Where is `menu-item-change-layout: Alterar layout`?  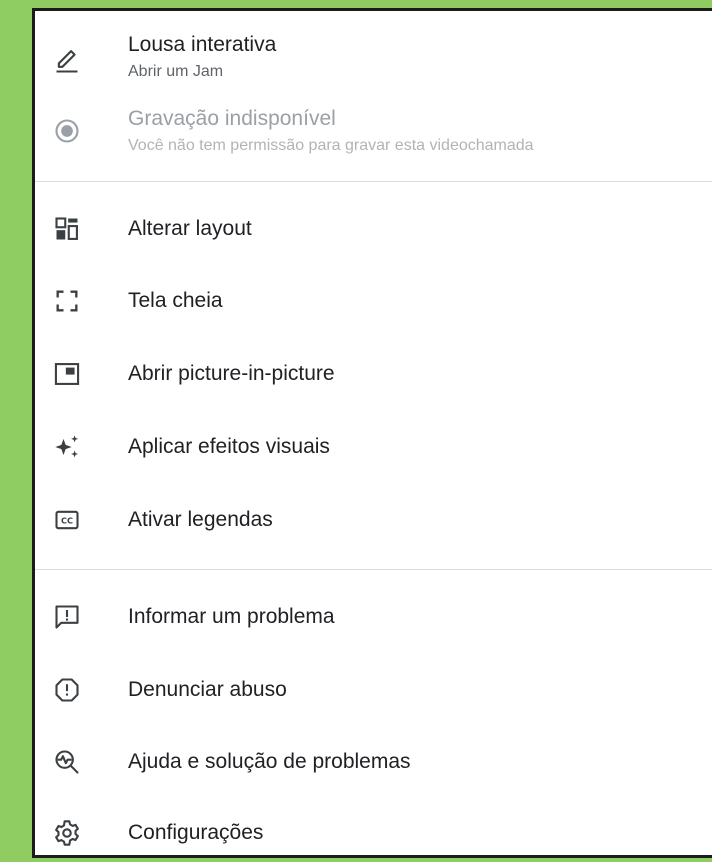
menu-item-change-layout: Alterar layout is located at coordinates (373, 229).